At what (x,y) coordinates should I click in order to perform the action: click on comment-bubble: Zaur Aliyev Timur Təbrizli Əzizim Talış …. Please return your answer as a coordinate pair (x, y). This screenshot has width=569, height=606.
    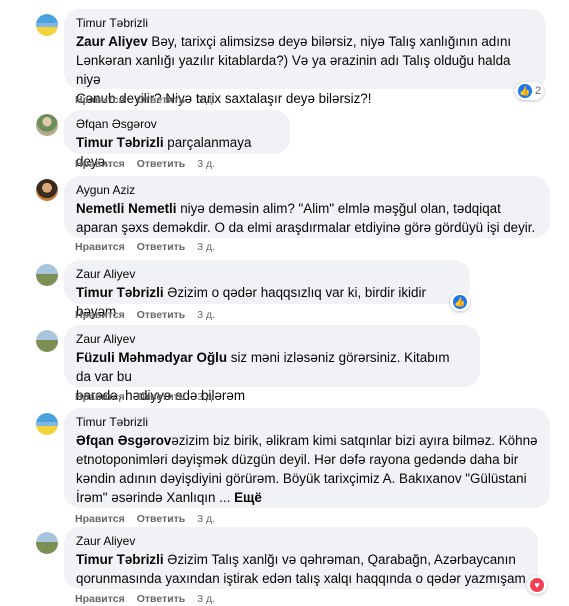
    Looking at the image, I should click on (301, 558).